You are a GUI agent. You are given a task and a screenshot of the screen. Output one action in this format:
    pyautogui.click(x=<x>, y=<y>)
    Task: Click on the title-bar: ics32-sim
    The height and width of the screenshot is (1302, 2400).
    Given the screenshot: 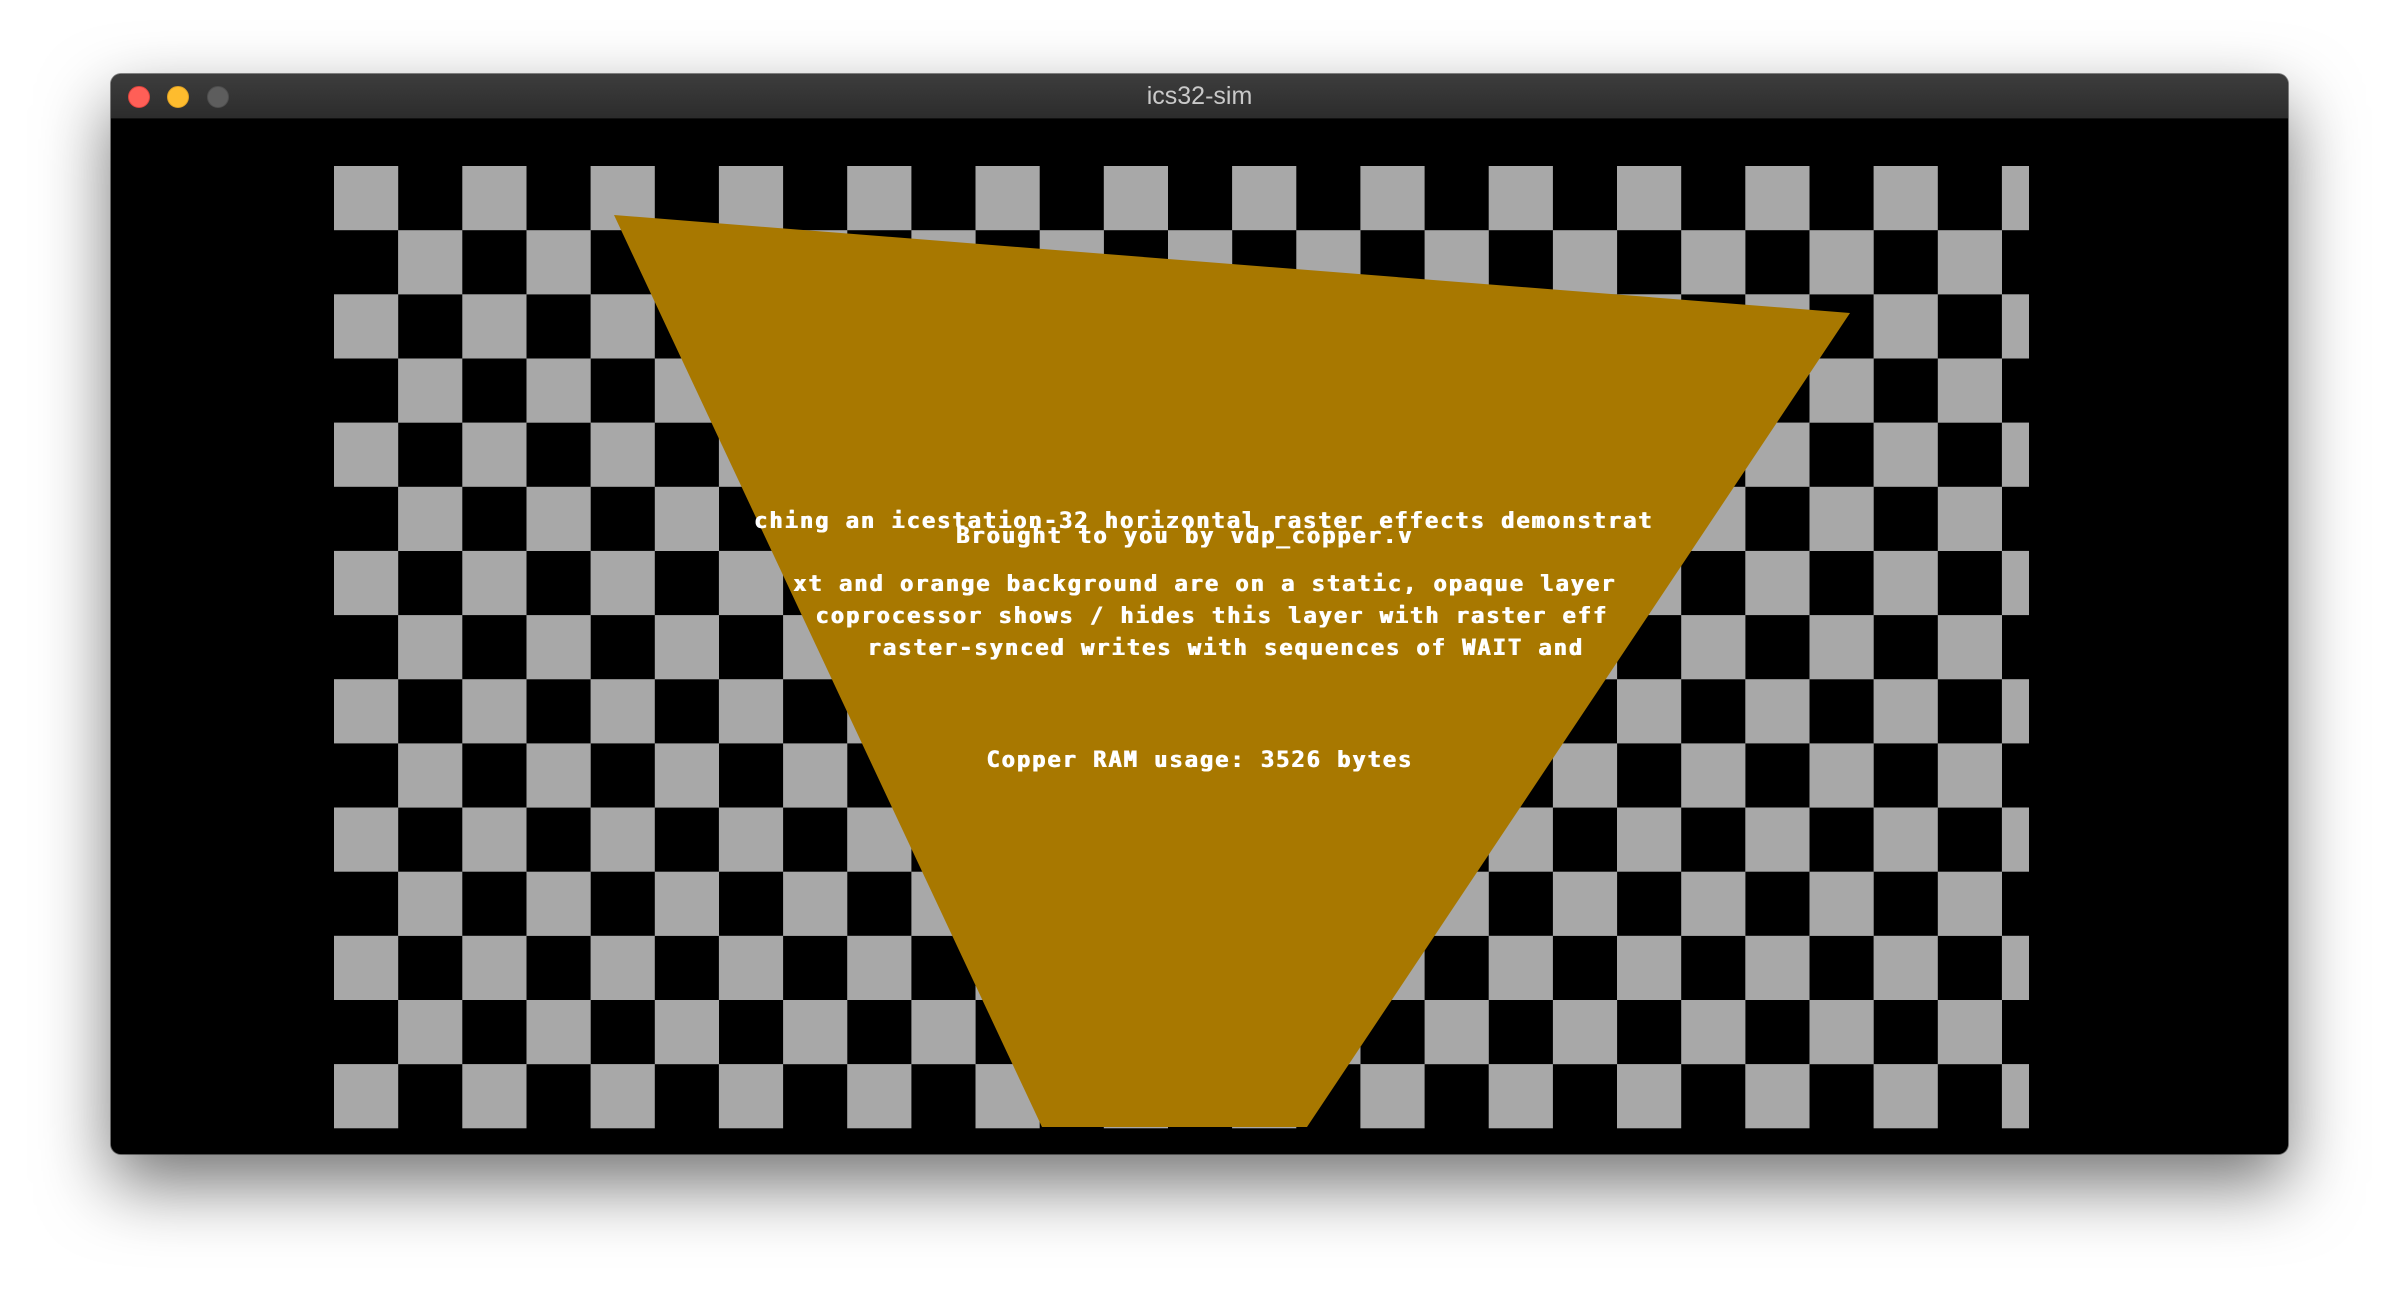 What is the action you would take?
    pyautogui.click(x=1199, y=96)
    